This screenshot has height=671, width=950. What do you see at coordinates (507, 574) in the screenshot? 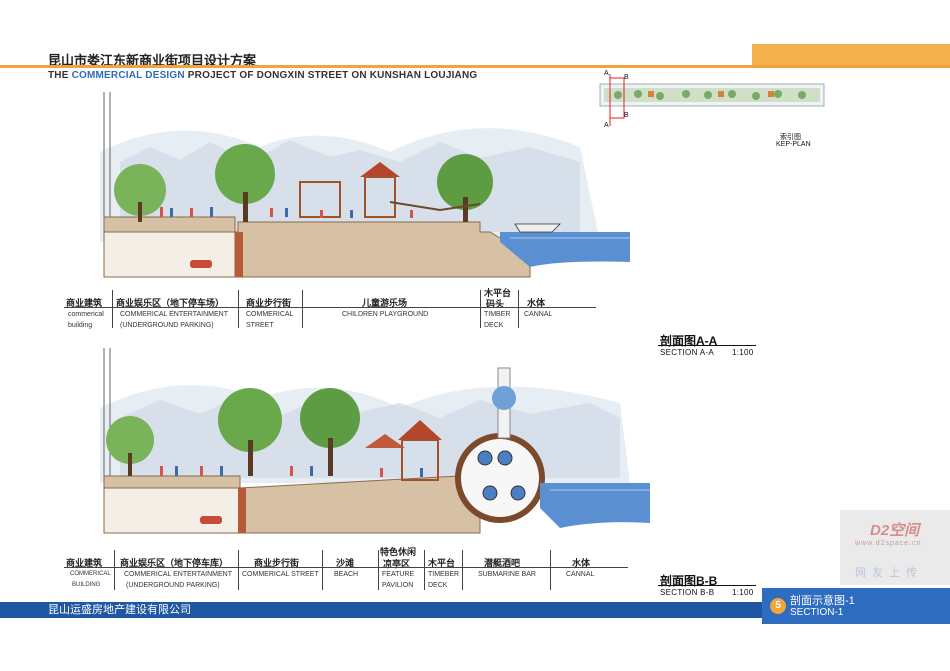
I see `section-b-zone-7-en1: SUBMARINE BAR` at bounding box center [507, 574].